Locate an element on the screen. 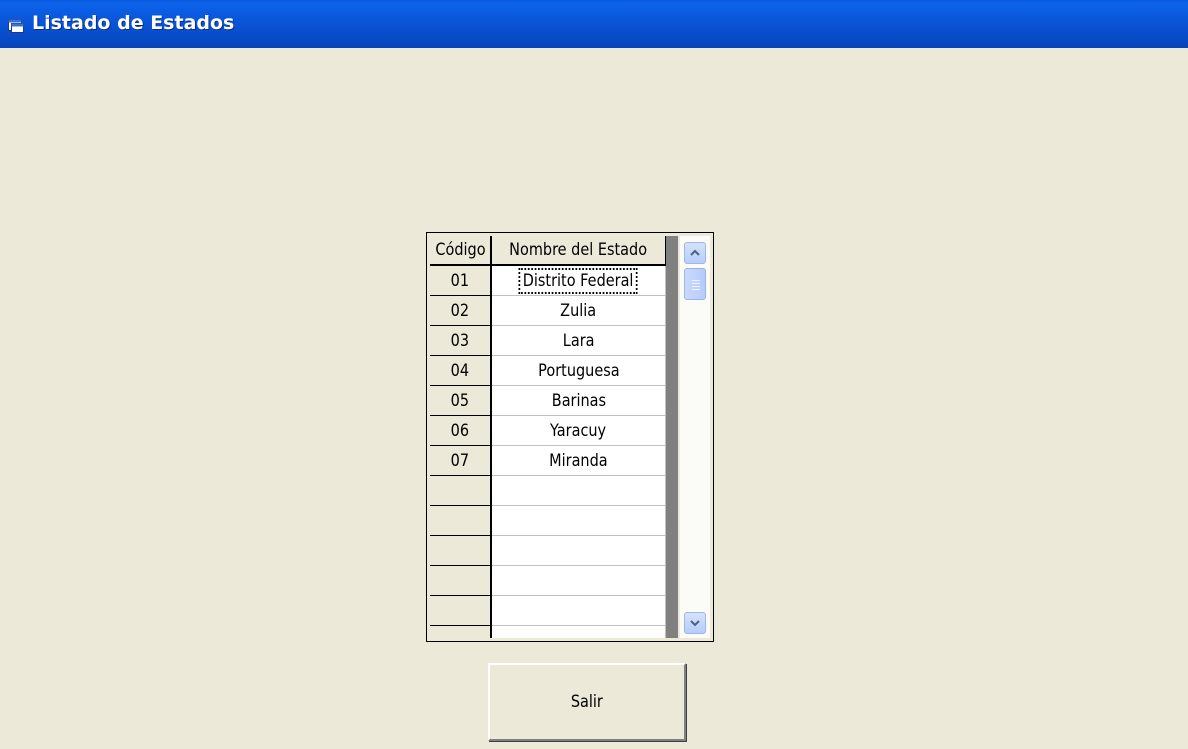 This screenshot has width=1188, height=749. cell-code-text: 01 is located at coordinates (460, 280).